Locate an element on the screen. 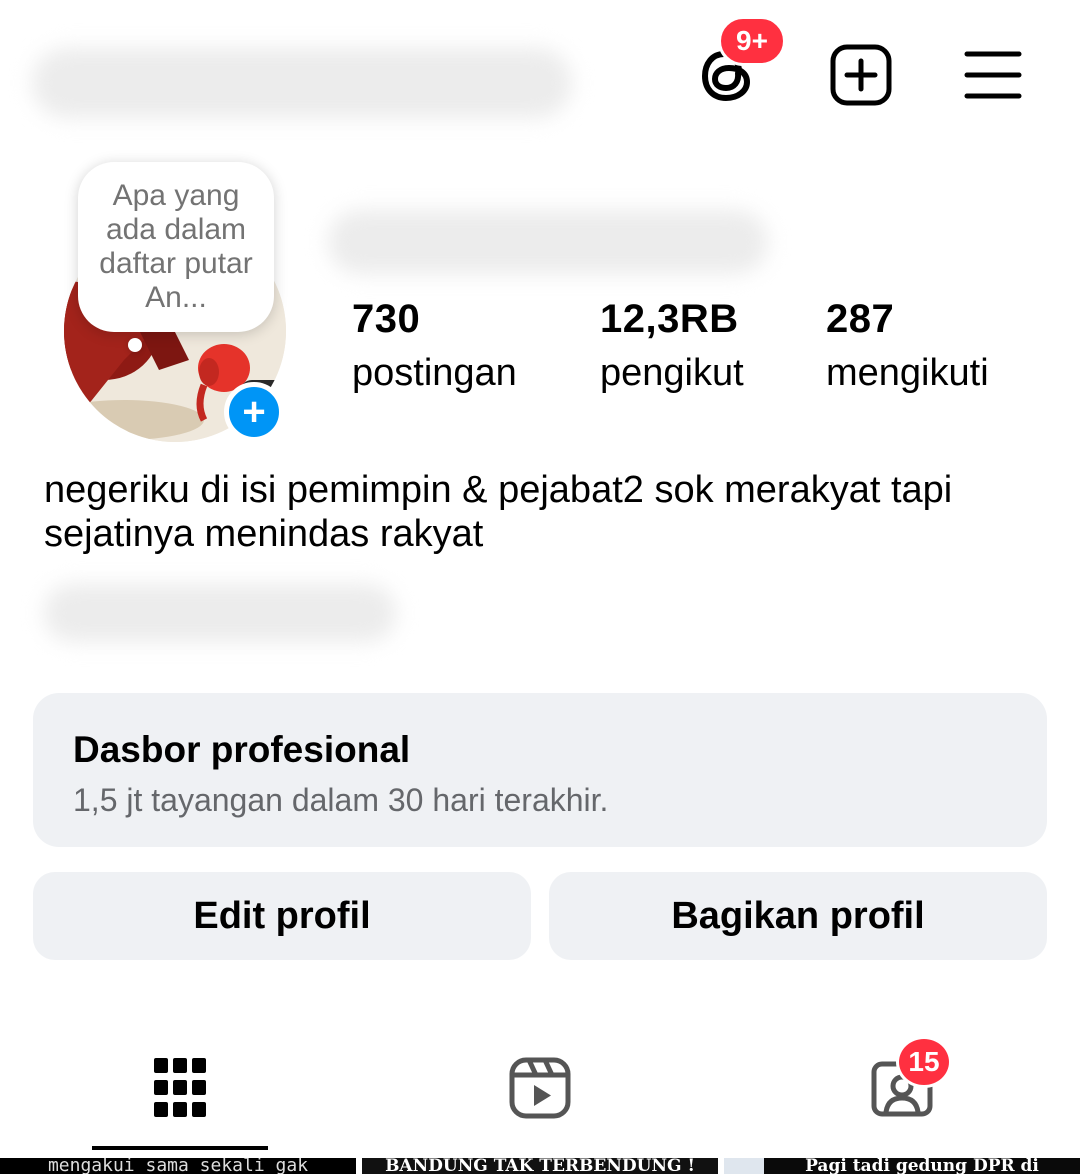  following-count: 287 is located at coordinates (860, 319).